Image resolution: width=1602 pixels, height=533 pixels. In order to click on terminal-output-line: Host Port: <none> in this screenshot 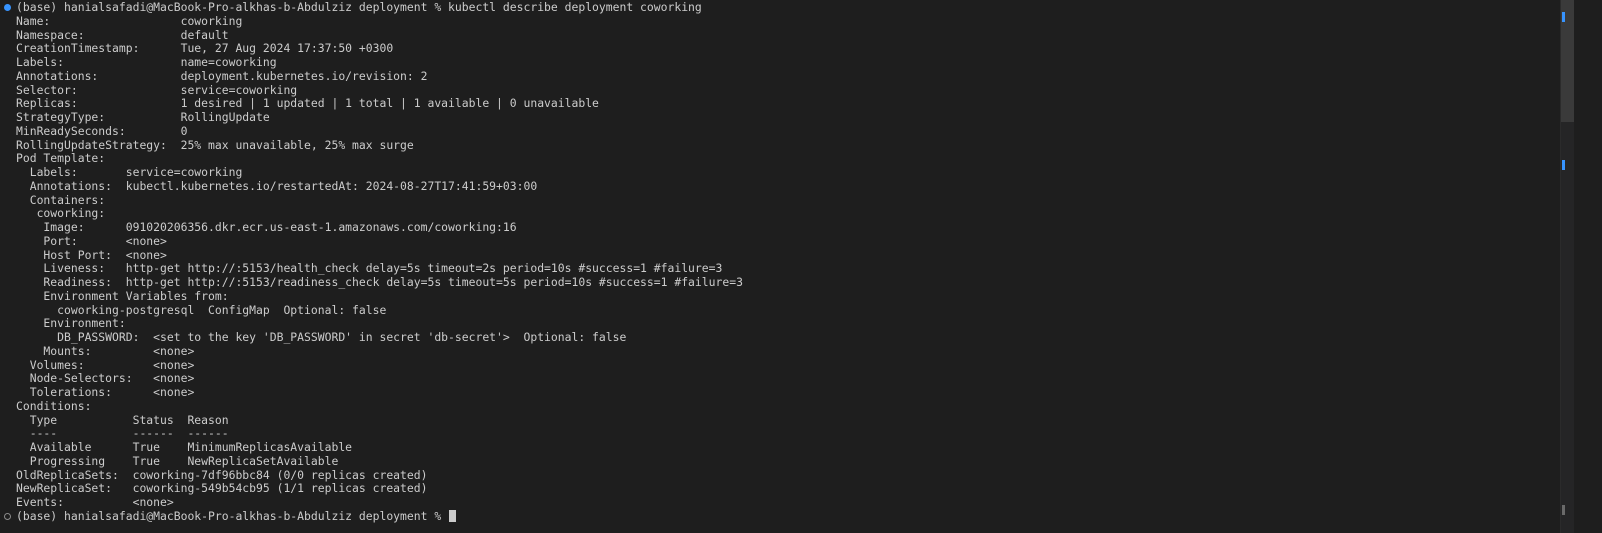, I will do `click(770, 255)`.